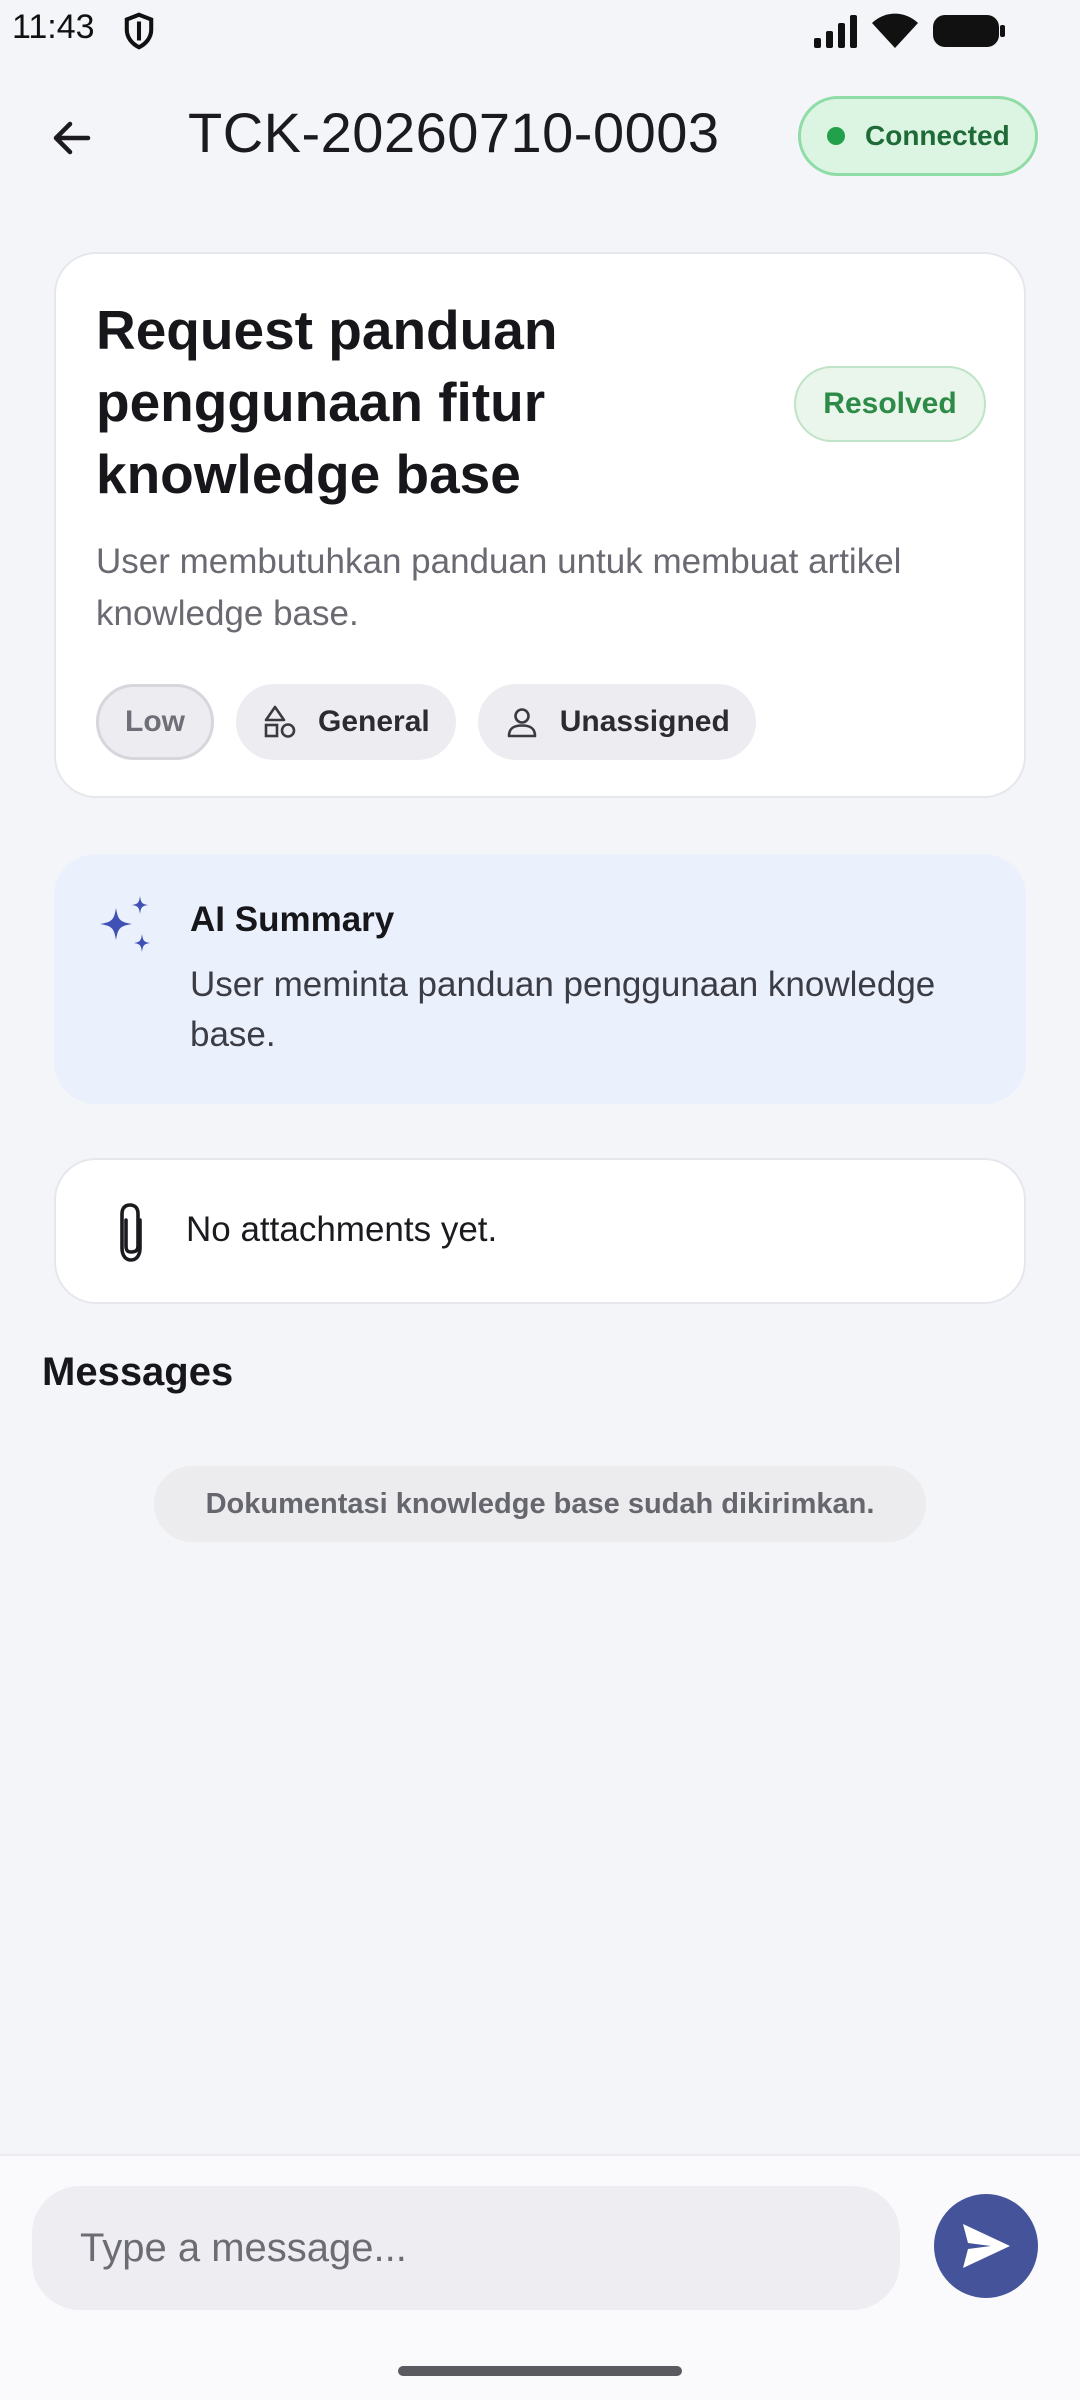  Describe the element at coordinates (466, 2248) in the screenshot. I see `message-input` at that location.